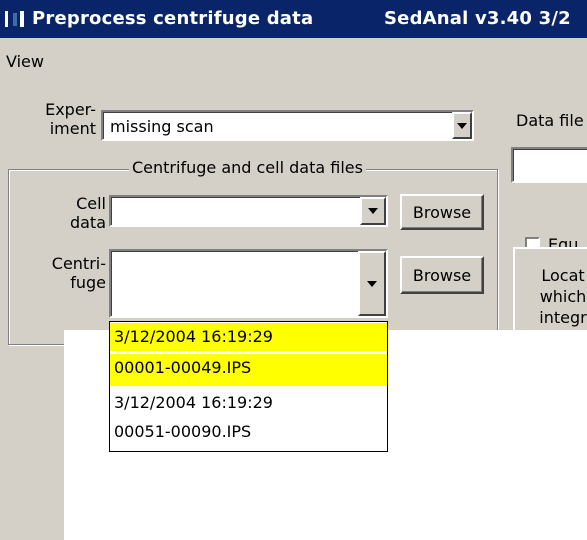 The width and height of the screenshot is (587, 540). Describe the element at coordinates (287, 125) in the screenshot. I see `experiment-combobox: missing scan` at that location.